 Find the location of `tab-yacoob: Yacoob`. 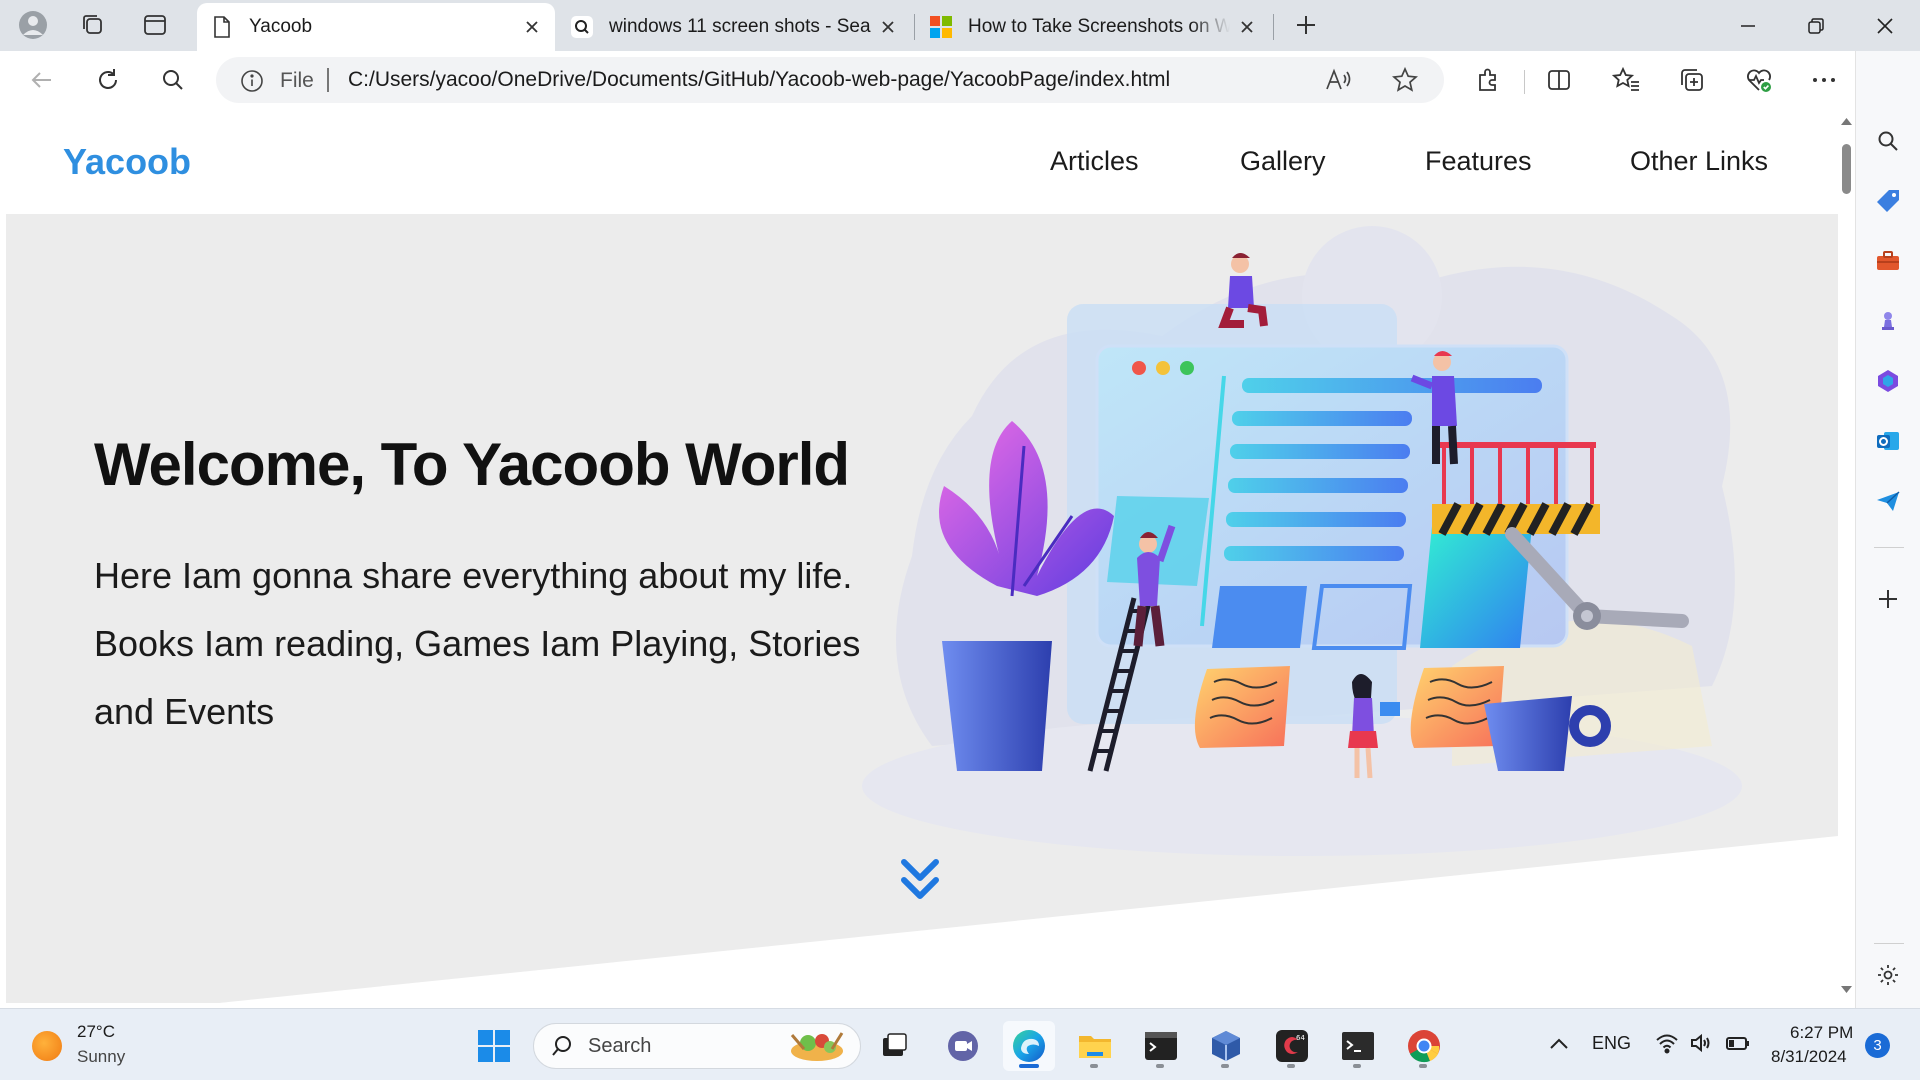

tab-yacoob: Yacoob is located at coordinates (376, 27).